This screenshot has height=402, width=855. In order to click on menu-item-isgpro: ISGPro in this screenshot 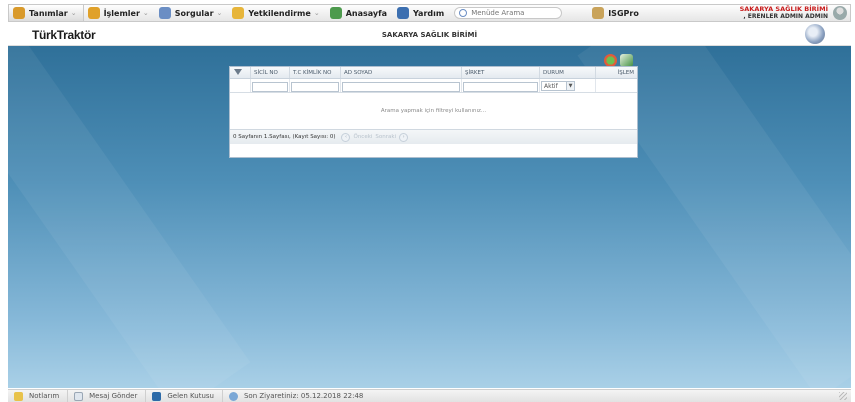, I will do `click(616, 13)`.